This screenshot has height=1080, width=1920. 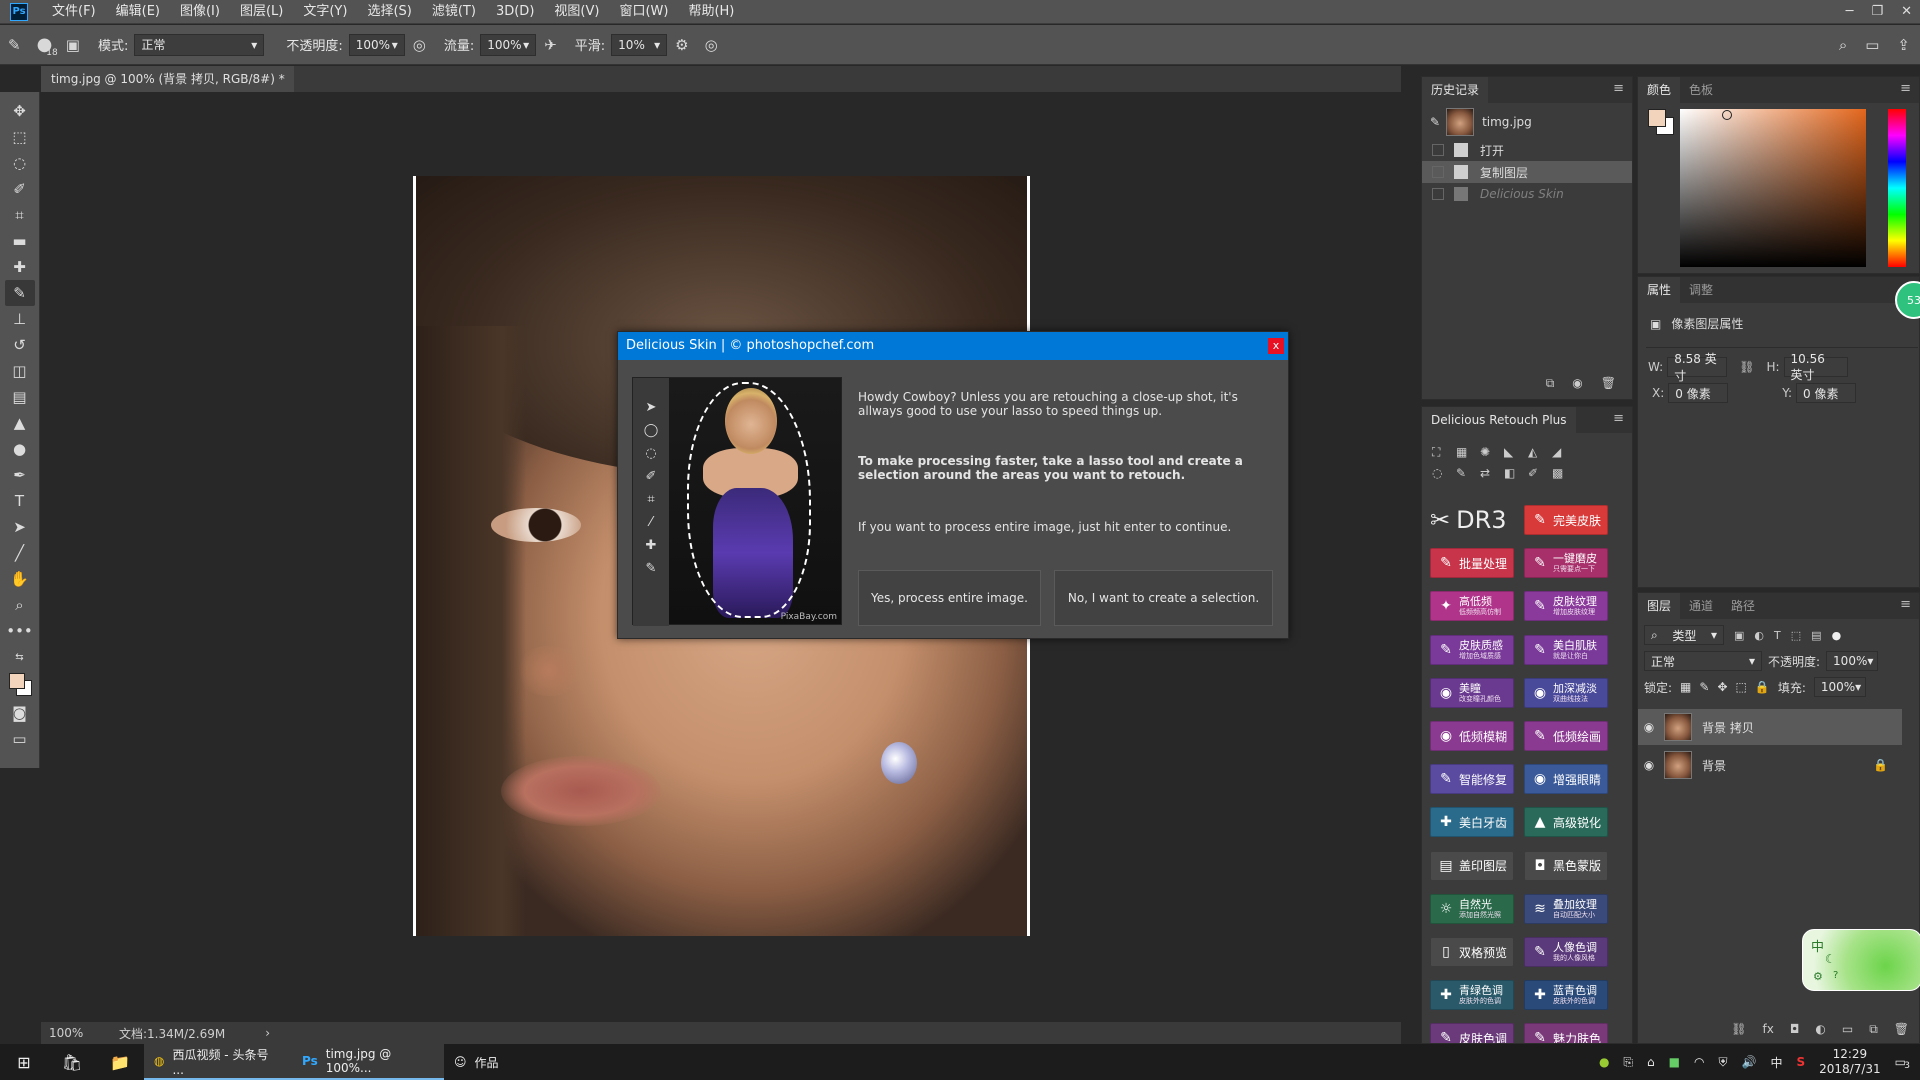 What do you see at coordinates (1566, 822) in the screenshot?
I see `retouch-button: ▲ 高级锐化` at bounding box center [1566, 822].